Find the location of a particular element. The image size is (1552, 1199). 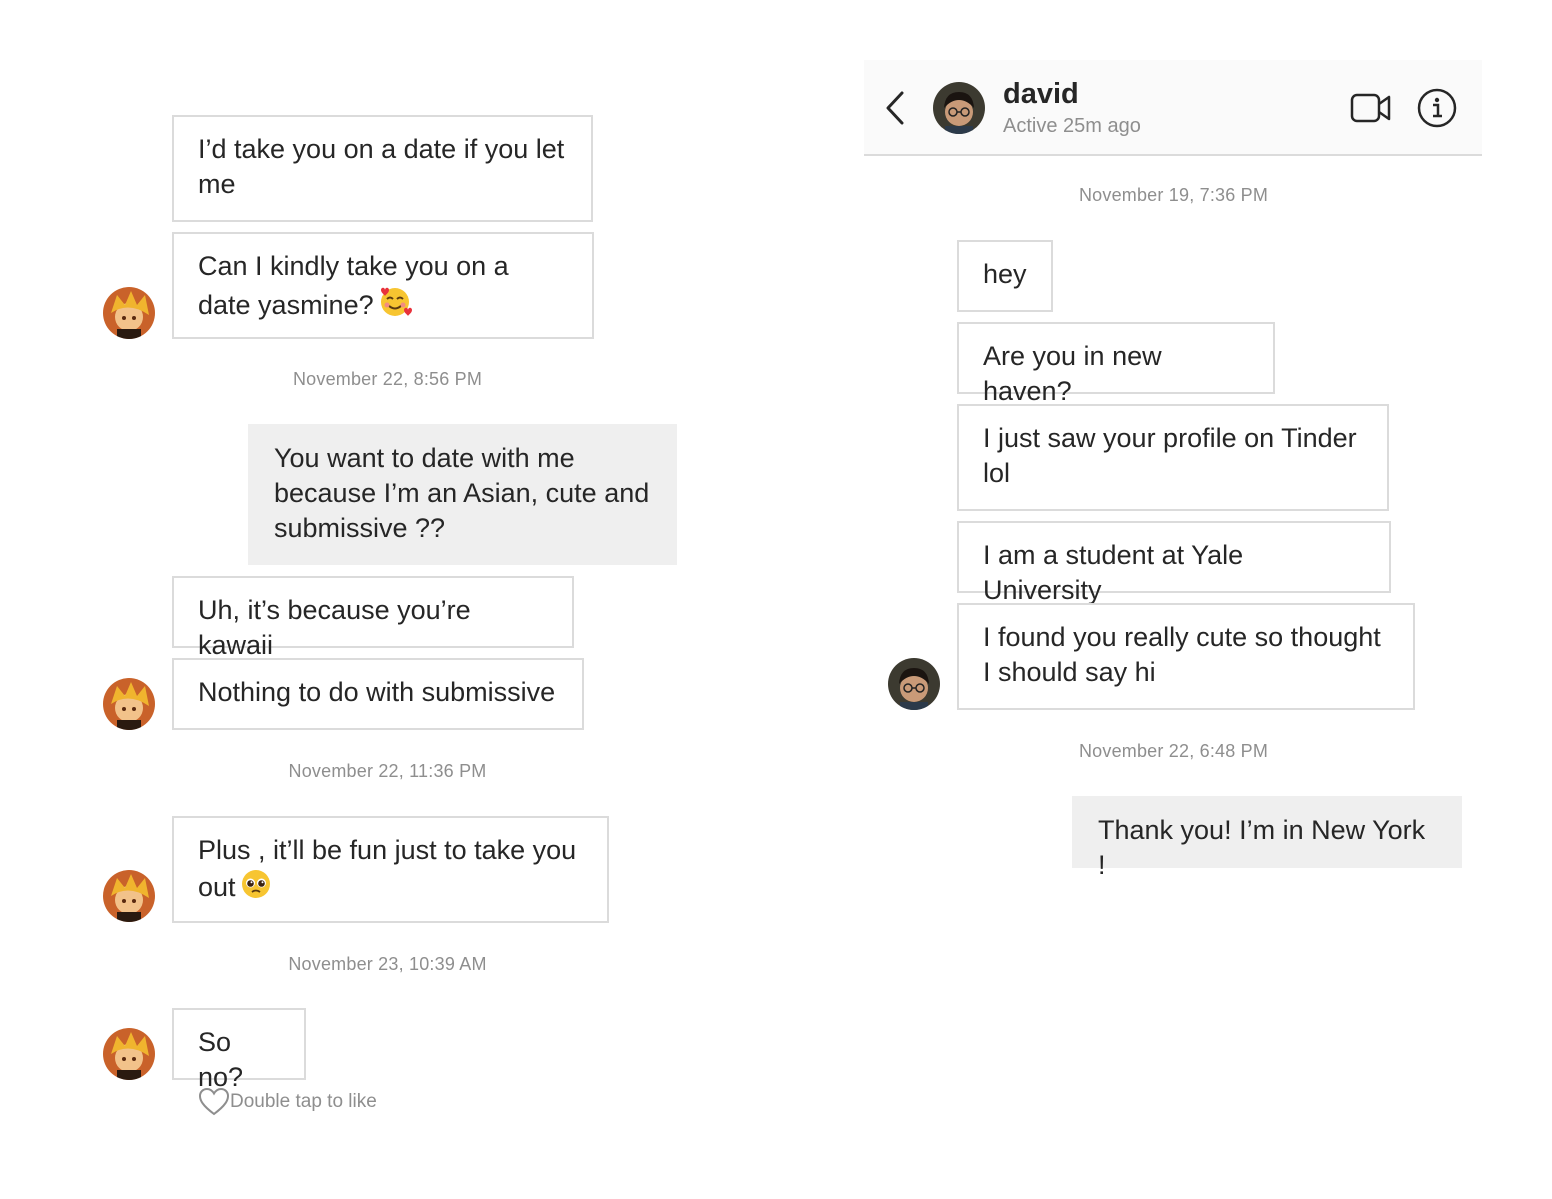

received-message: I just saw your profile on Tinder lol is located at coordinates (1173, 457).